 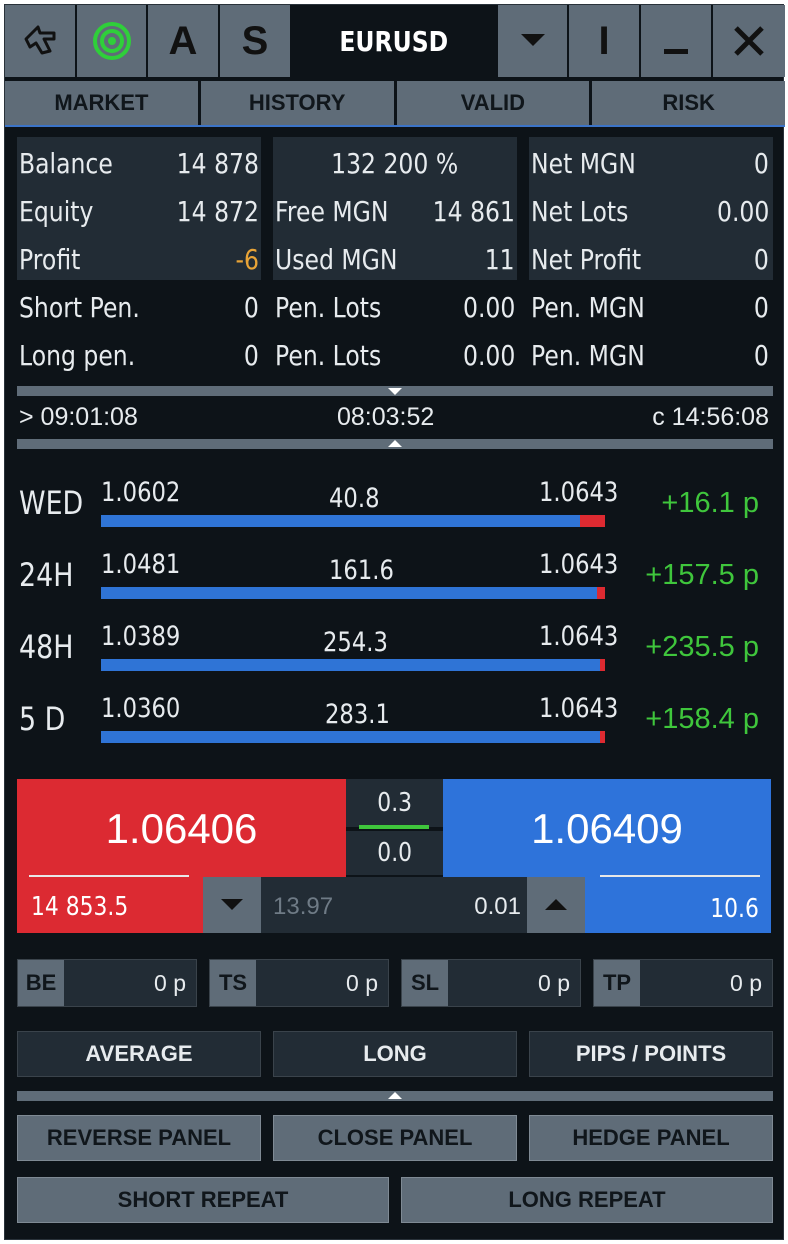 I want to click on balance-label: Balance, so click(x=66, y=163).